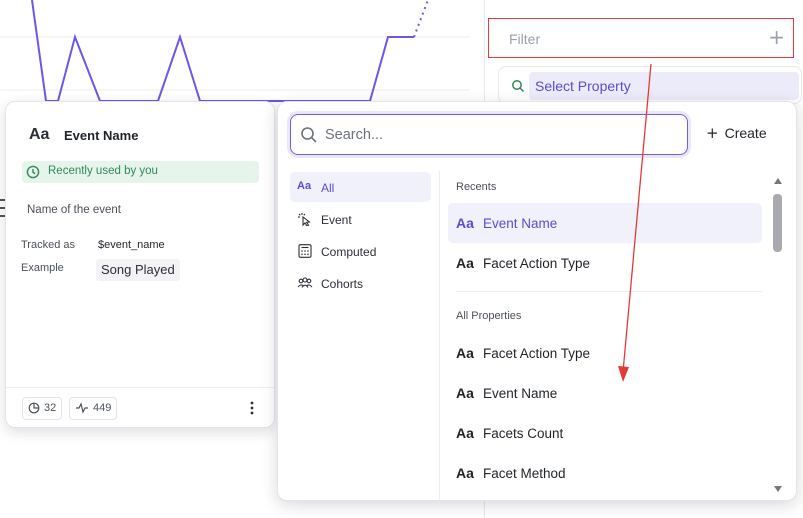 This screenshot has width=803, height=518. I want to click on events-count-chip: 449, so click(93, 408).